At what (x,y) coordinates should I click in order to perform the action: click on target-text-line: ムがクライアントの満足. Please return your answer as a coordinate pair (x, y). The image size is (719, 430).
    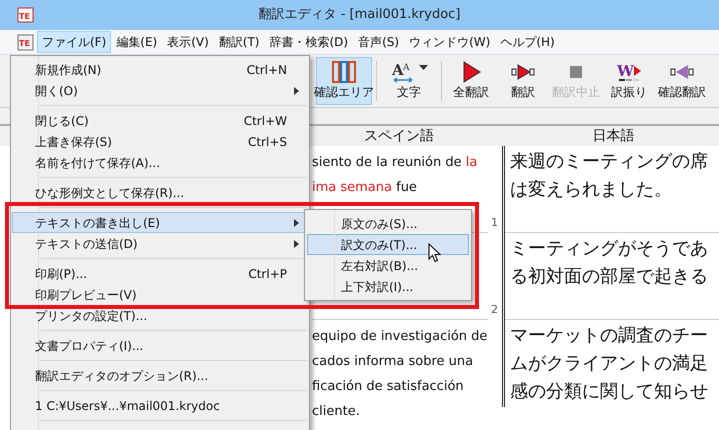
    Looking at the image, I should click on (609, 364).